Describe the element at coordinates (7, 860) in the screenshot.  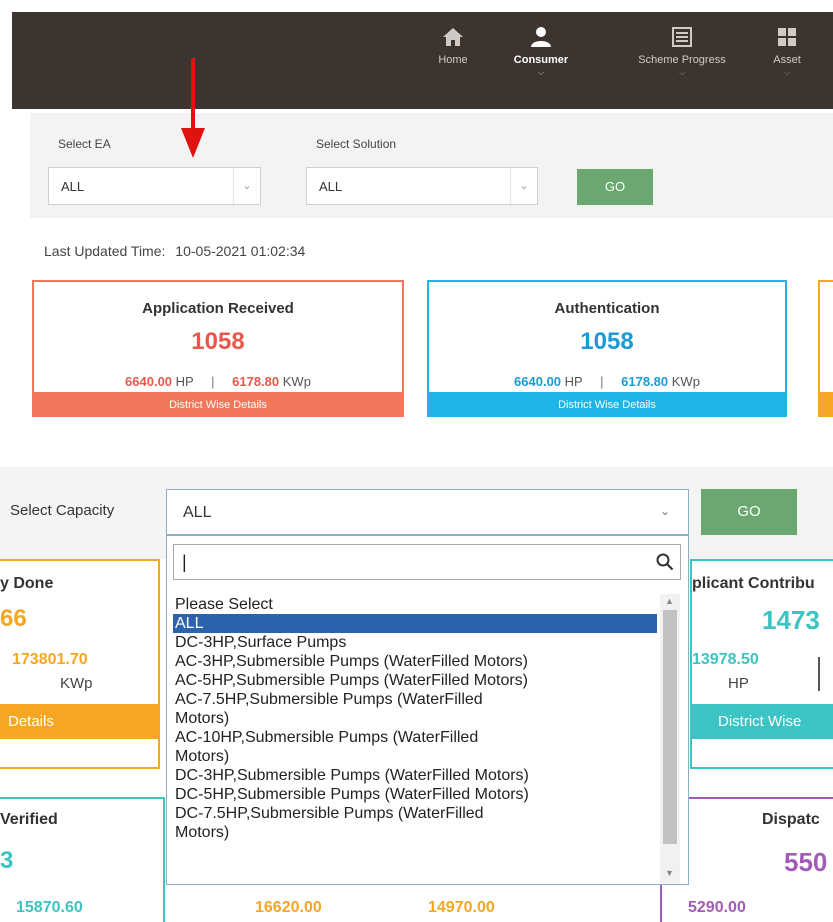
I see `card-count: 3` at that location.